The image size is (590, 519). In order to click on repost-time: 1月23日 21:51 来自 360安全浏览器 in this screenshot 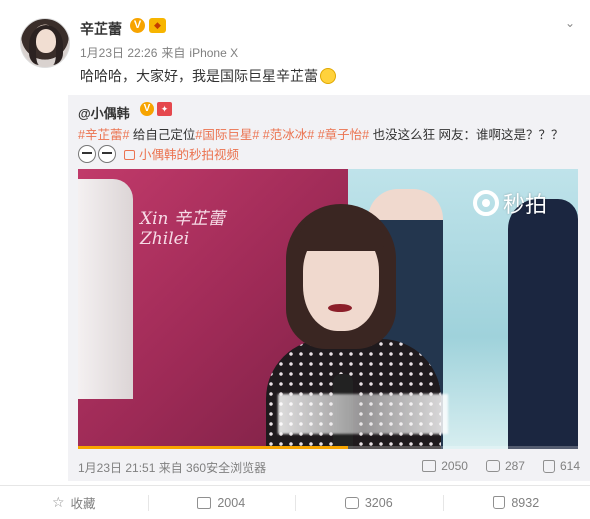, I will do `click(172, 467)`.